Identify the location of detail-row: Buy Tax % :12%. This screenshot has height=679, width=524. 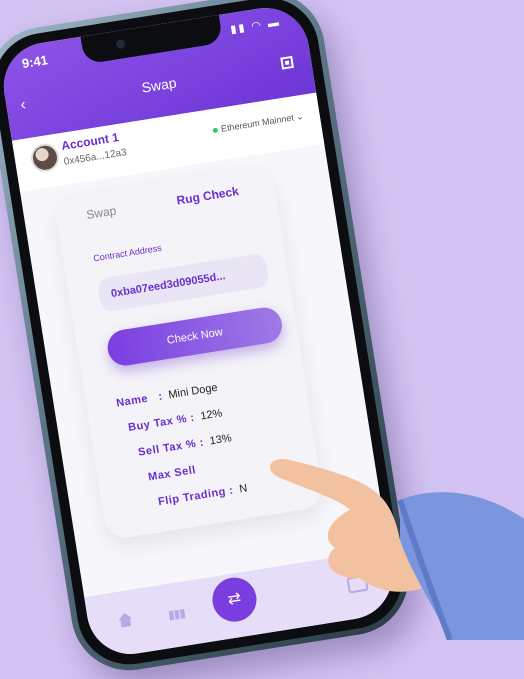
(175, 421).